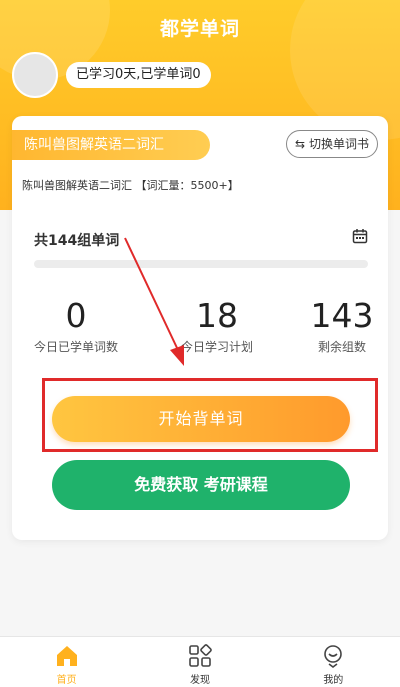  Describe the element at coordinates (341, 347) in the screenshot. I see `stat-remaining-label: 剩余组数` at that location.